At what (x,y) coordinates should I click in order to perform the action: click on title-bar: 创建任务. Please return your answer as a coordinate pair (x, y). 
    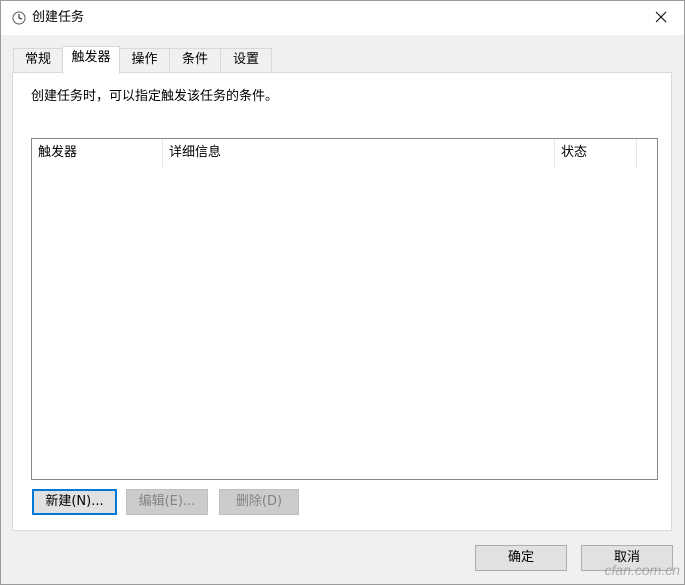
    Looking at the image, I should click on (342, 18).